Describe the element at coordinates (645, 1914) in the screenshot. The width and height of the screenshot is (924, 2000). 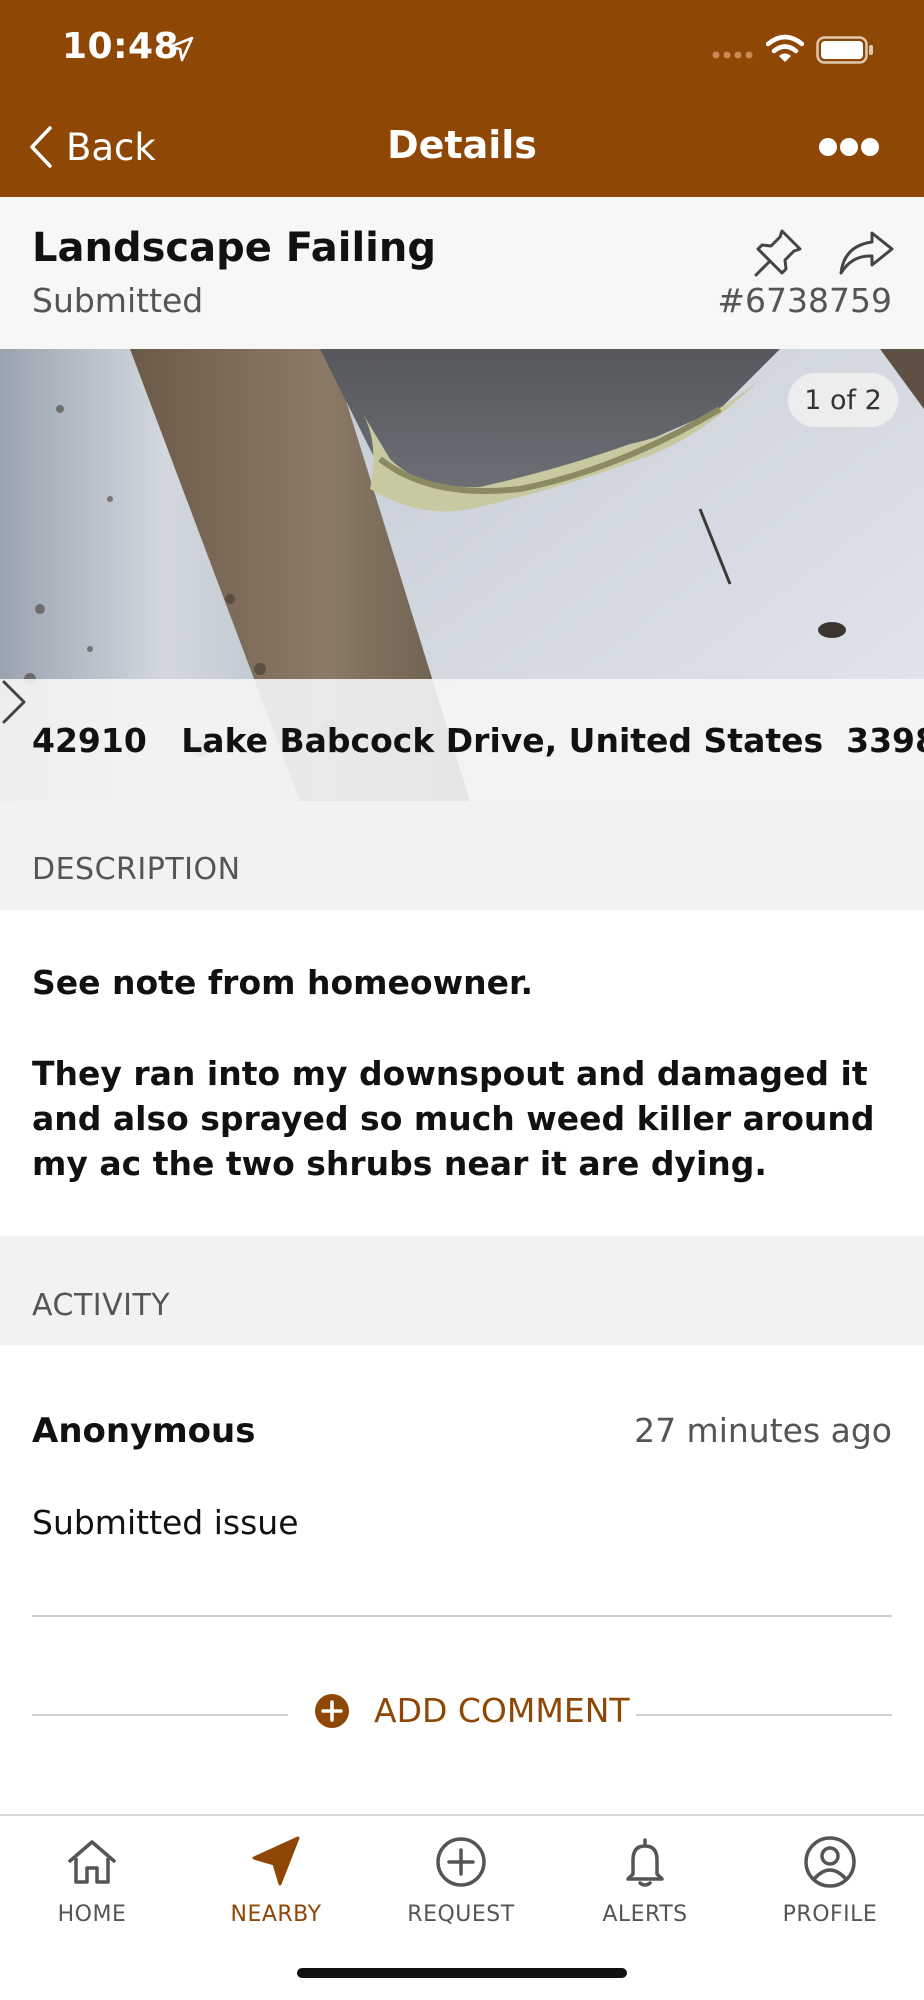
I see `tab-label: ALERTS` at that location.